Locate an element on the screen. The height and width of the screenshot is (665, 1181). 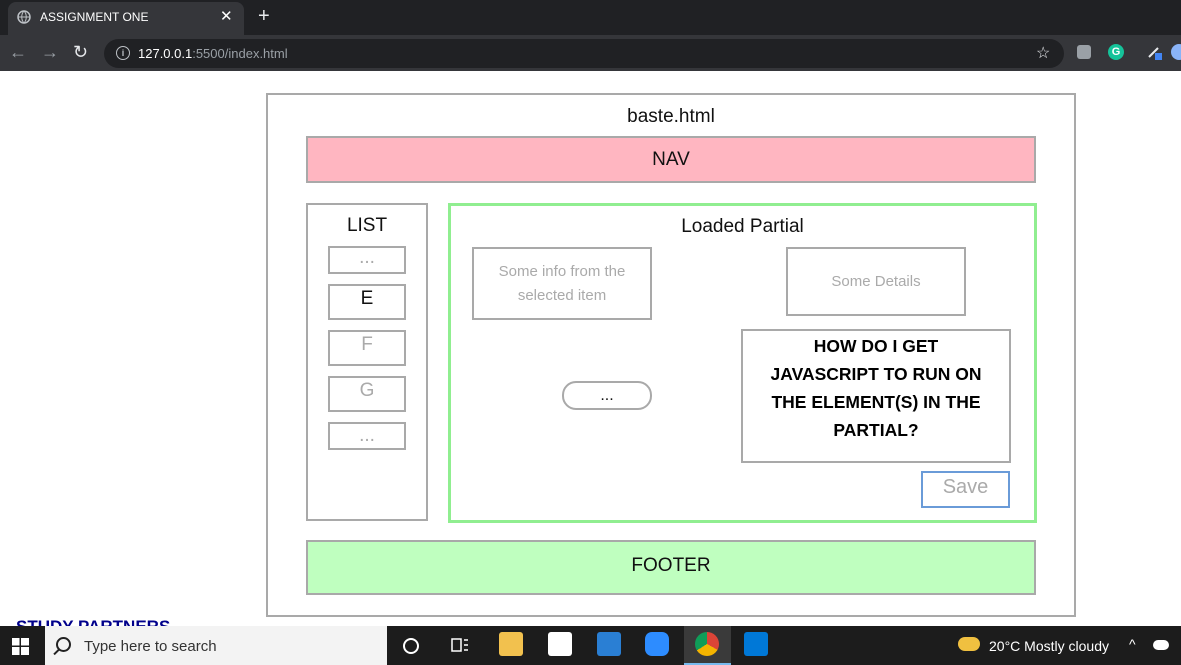
list-item: F is located at coordinates (367, 348).